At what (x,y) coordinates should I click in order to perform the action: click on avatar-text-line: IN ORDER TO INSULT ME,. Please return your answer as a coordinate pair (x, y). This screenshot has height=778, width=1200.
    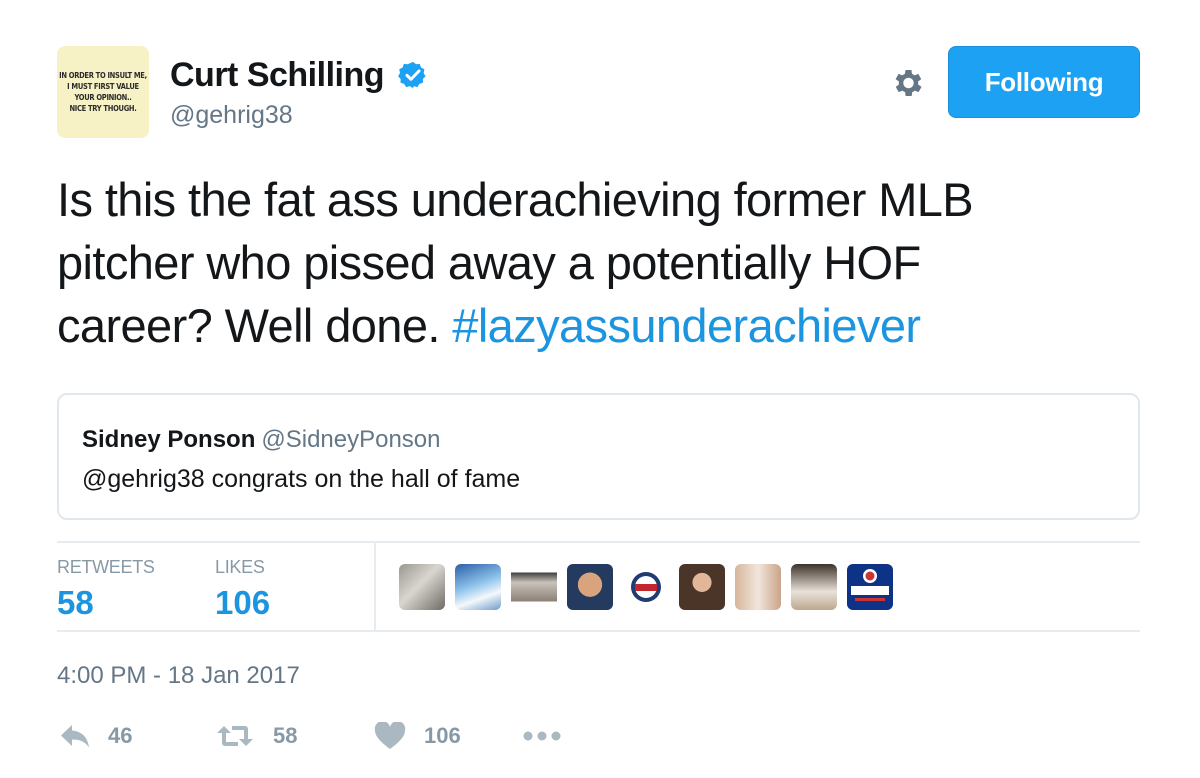
    Looking at the image, I should click on (103, 75).